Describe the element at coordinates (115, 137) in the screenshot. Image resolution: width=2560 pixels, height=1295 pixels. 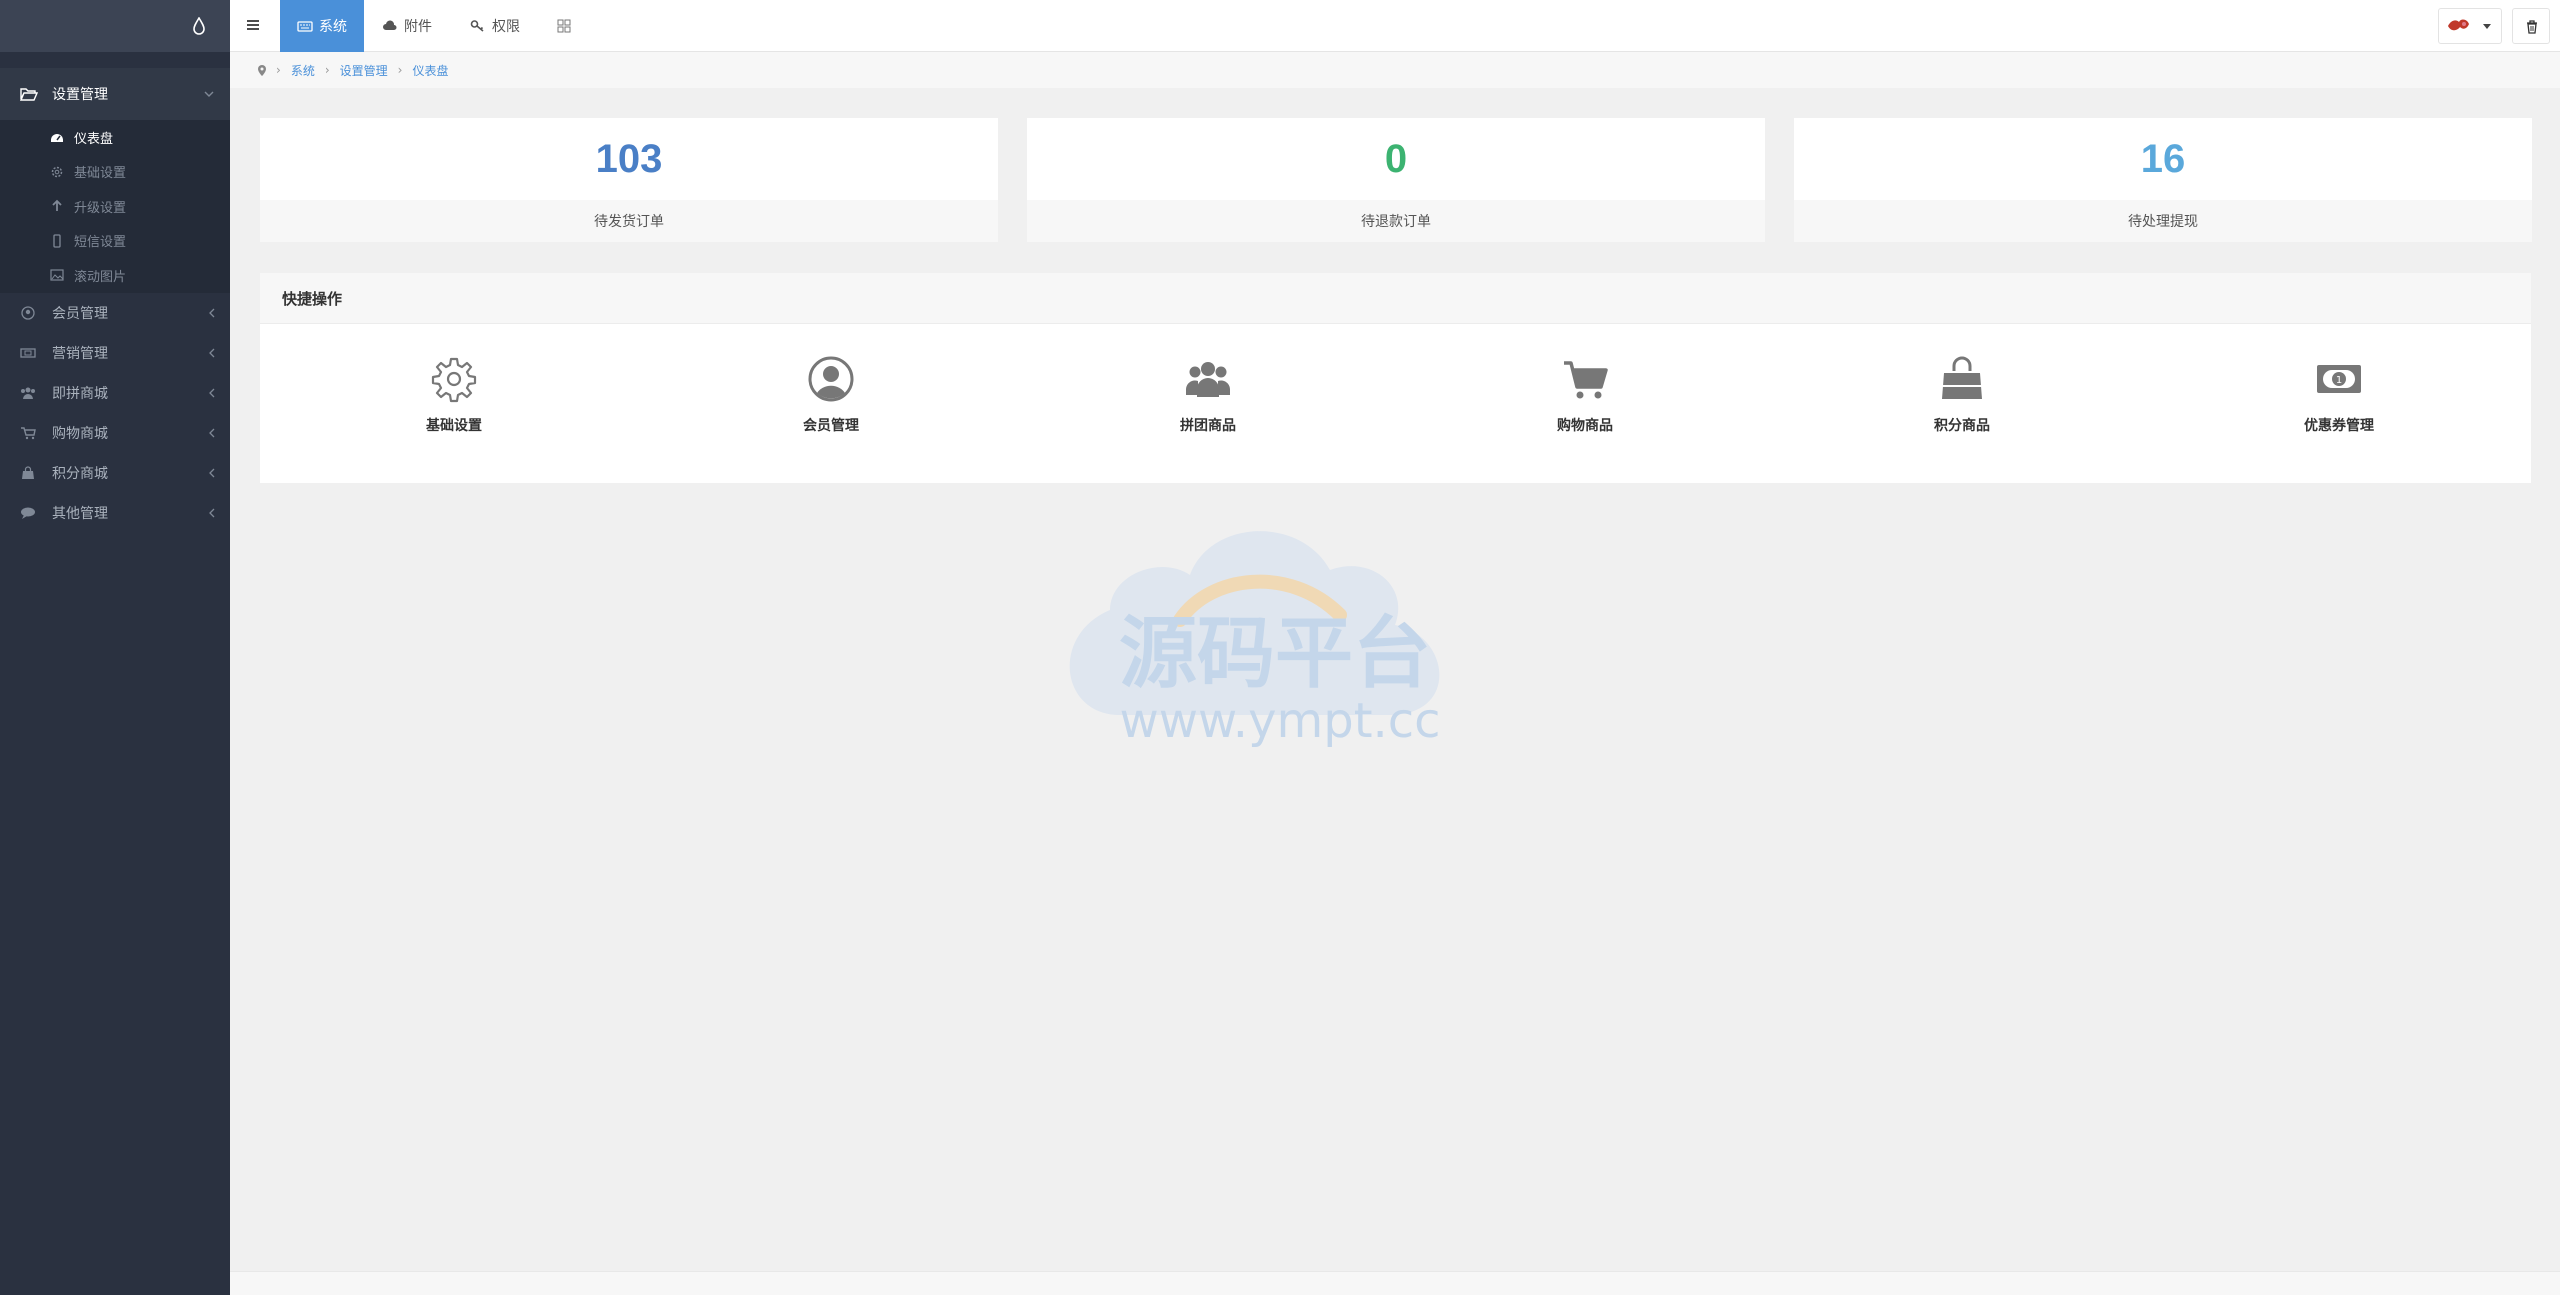
I see `sidebar-item-dashboard: 仪表盘` at that location.